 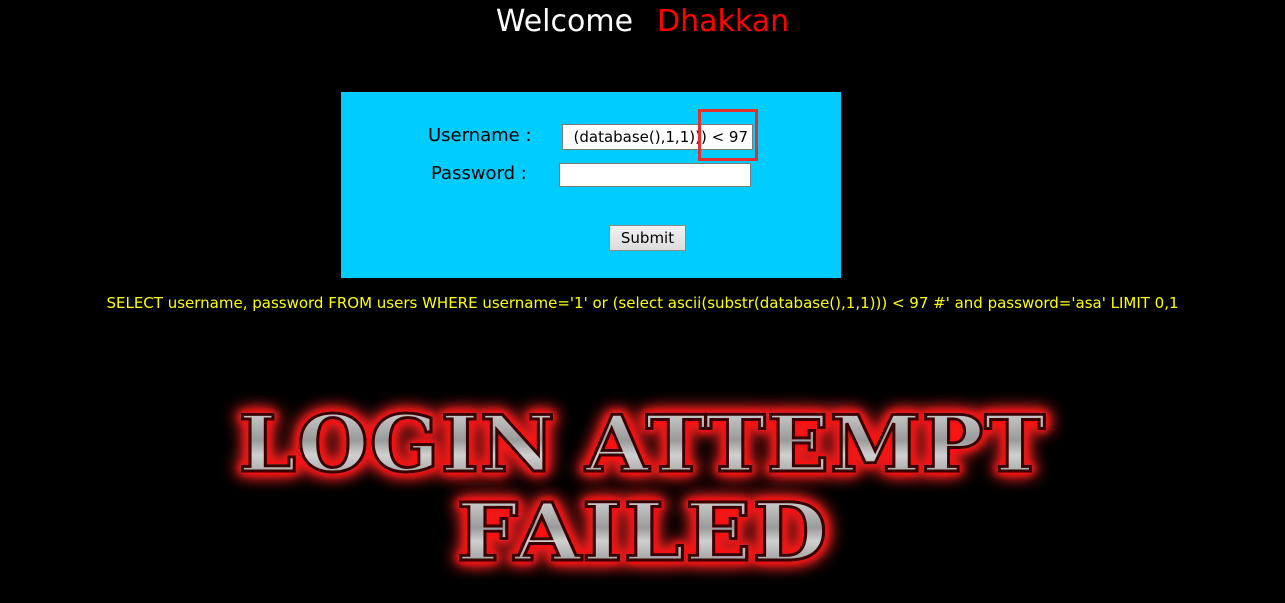 What do you see at coordinates (723, 21) in the screenshot?
I see `welcome-user-name: Dhakkan` at bounding box center [723, 21].